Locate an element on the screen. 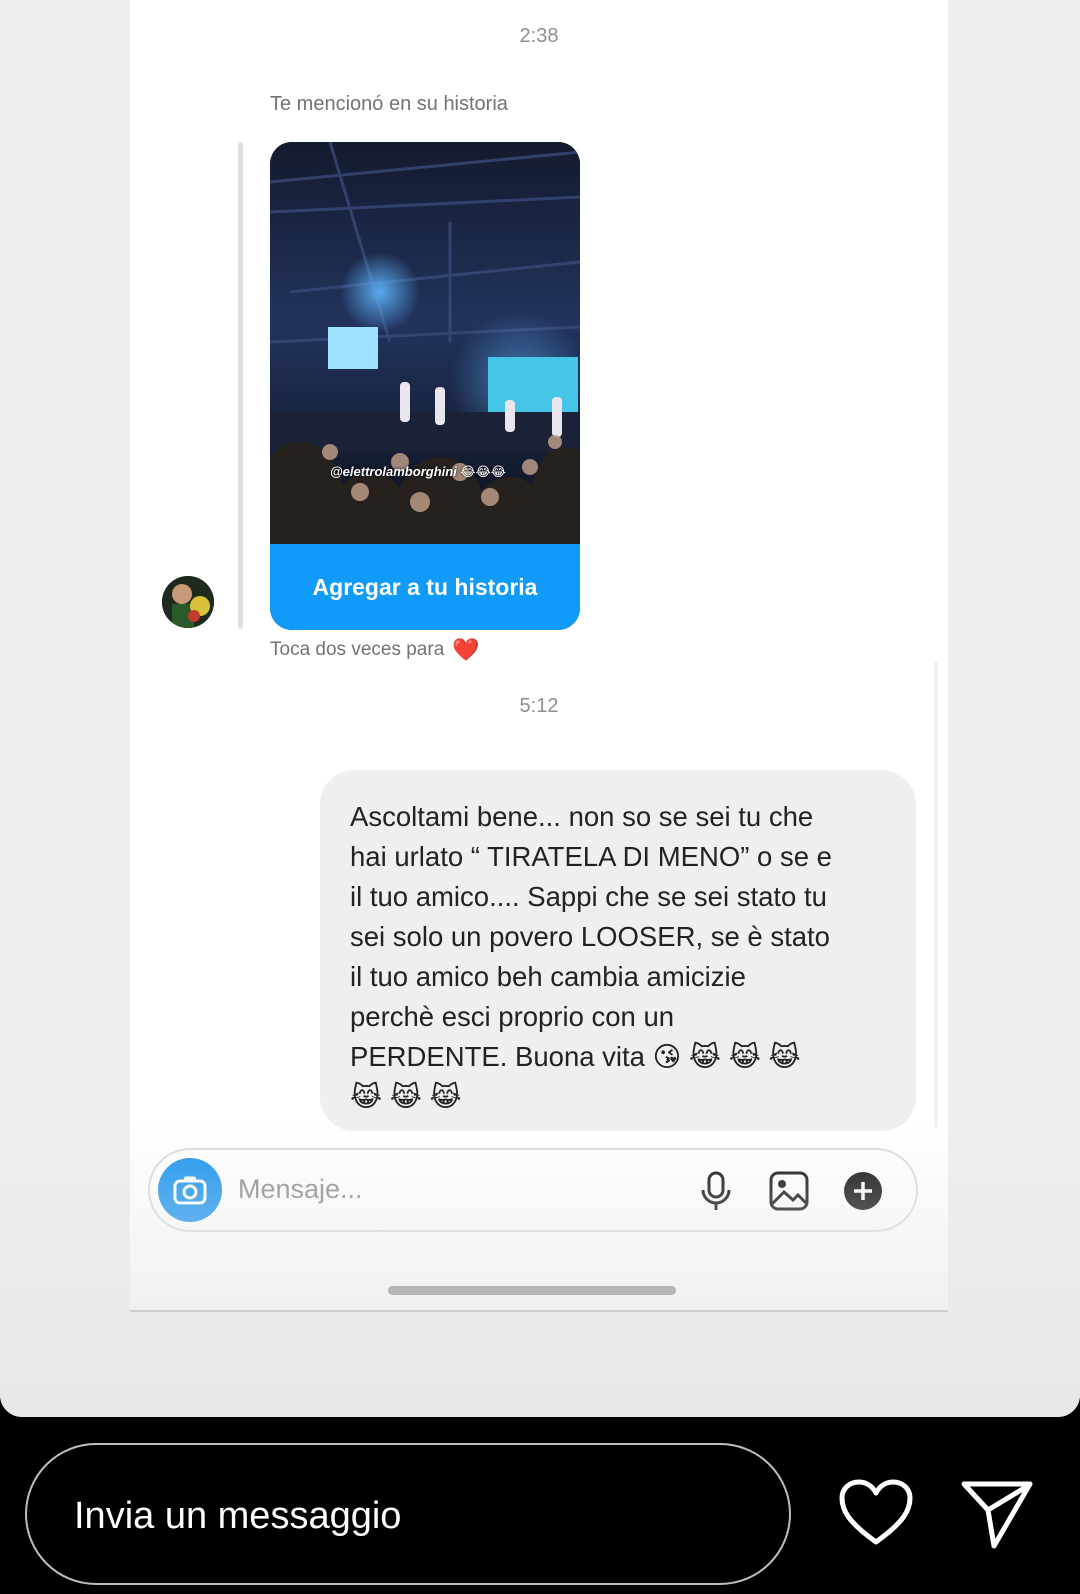 Image resolution: width=1080 pixels, height=1594 pixels. camera-button is located at coordinates (190, 1190).